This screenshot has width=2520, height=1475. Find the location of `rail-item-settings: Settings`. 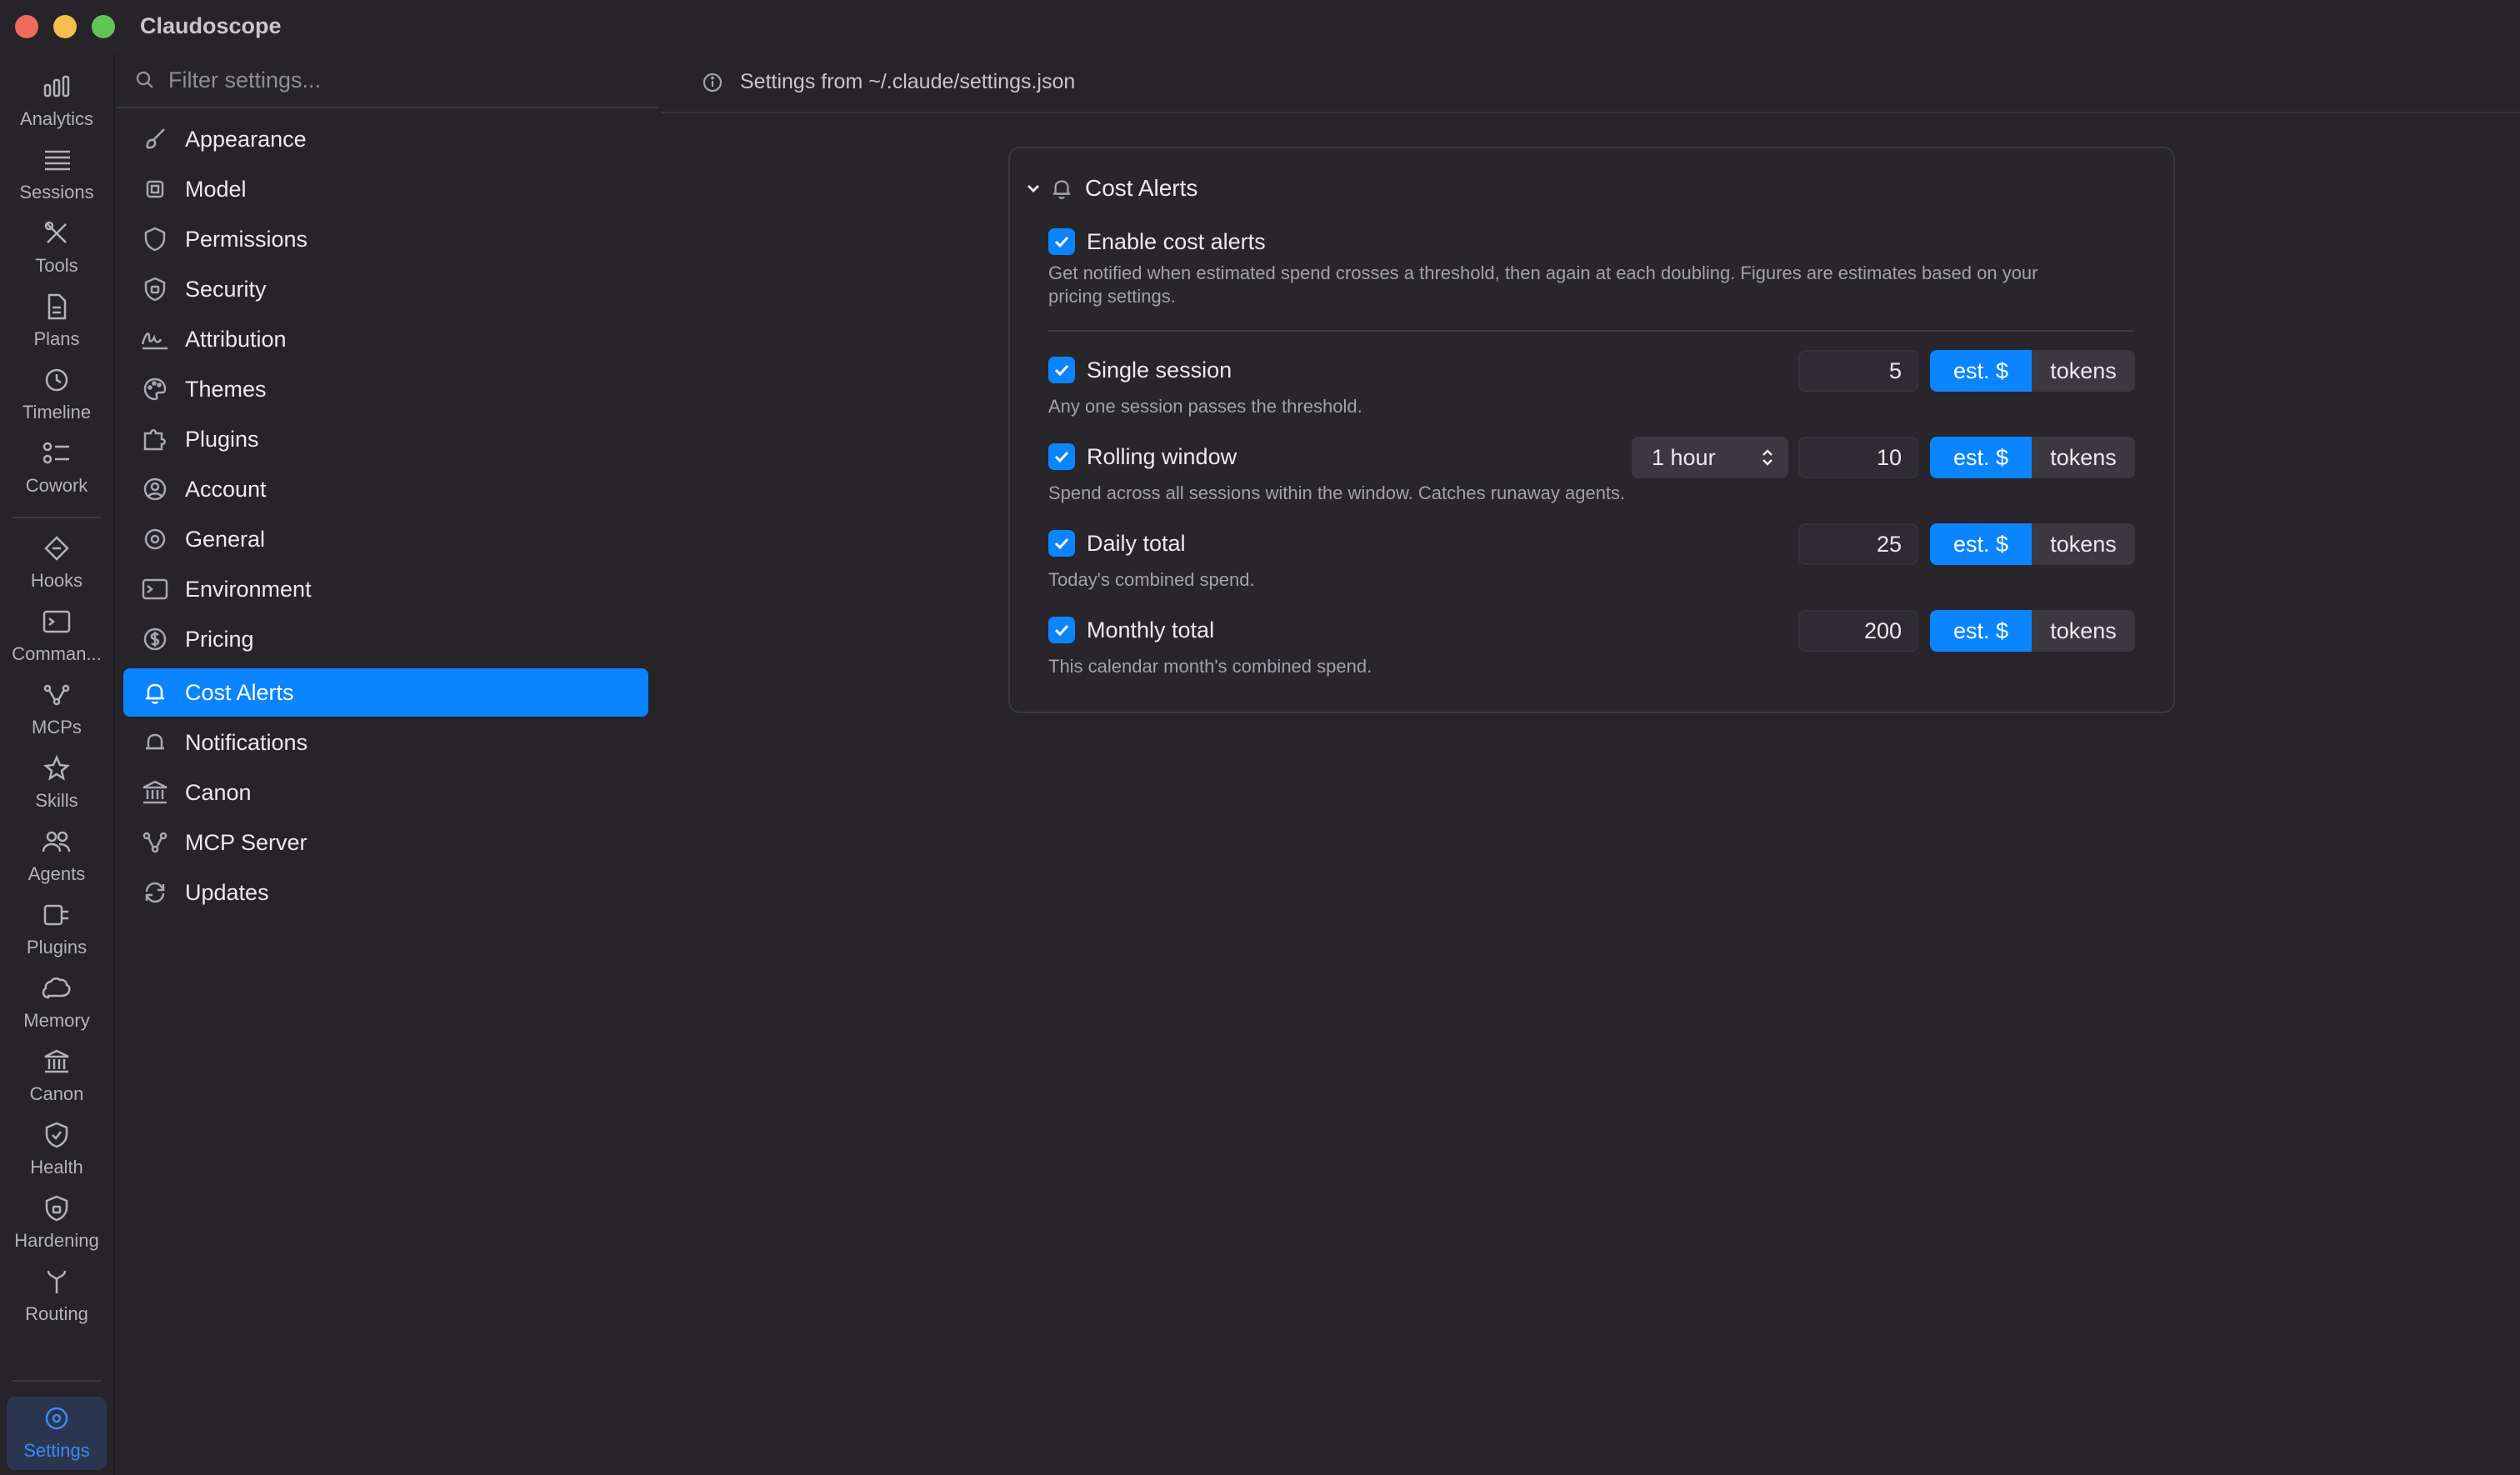

rail-item-settings: Settings is located at coordinates (57, 1433).